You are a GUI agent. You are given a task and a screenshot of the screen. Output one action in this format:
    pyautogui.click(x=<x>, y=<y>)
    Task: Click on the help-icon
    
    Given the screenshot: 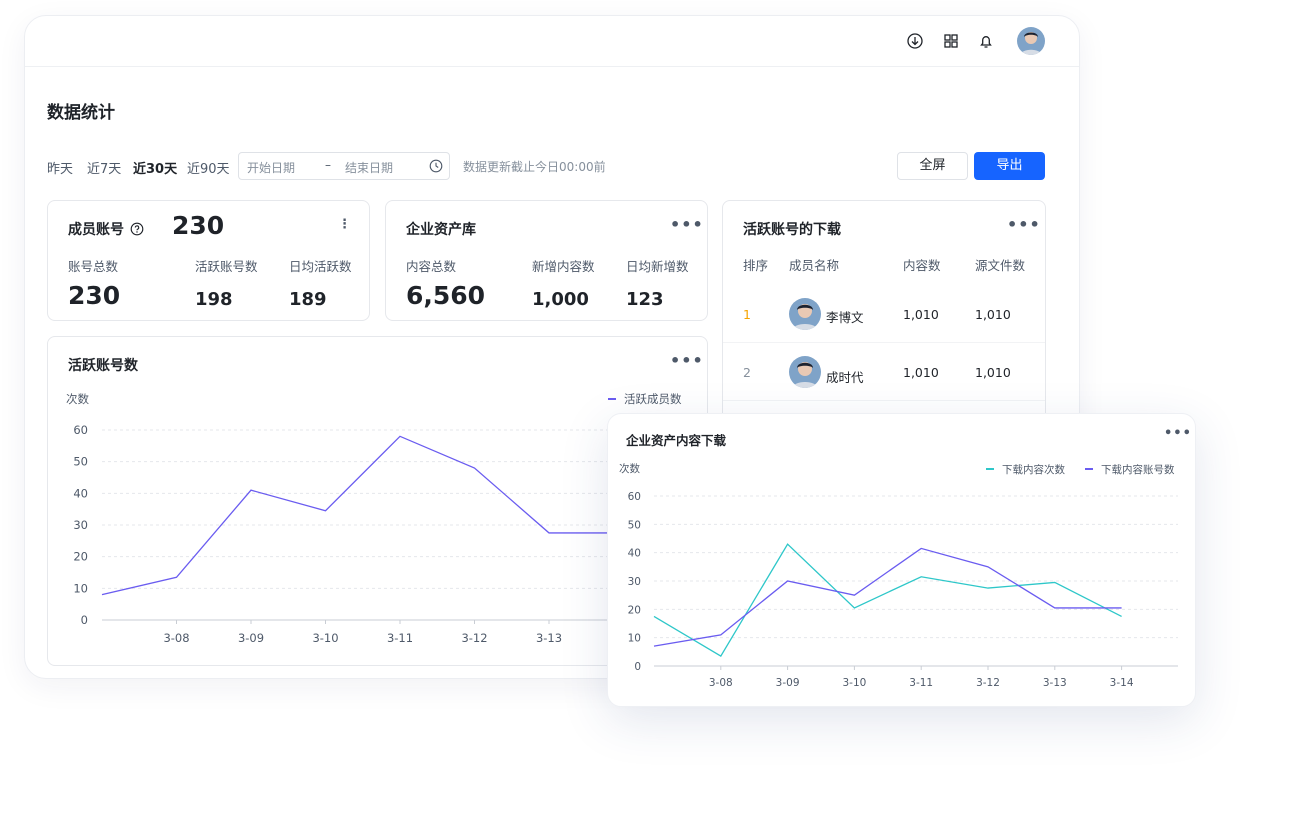 What is the action you would take?
    pyautogui.click(x=137, y=228)
    